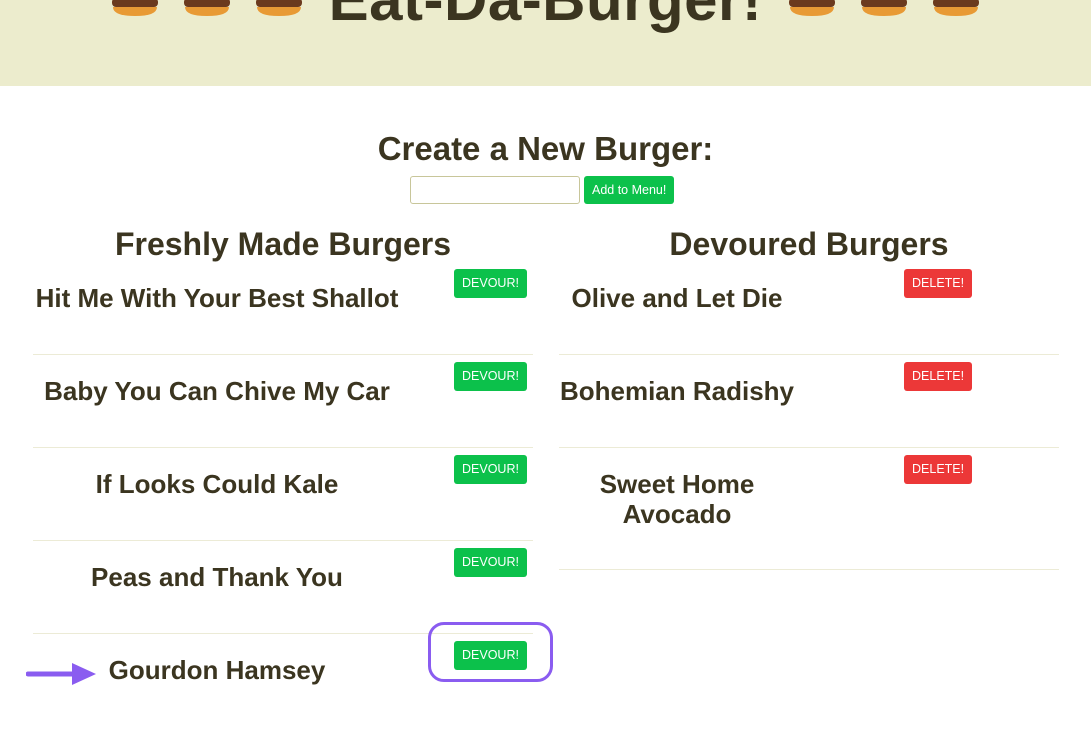  I want to click on devoured-burgers-heading: Devoured Burgers, so click(809, 244).